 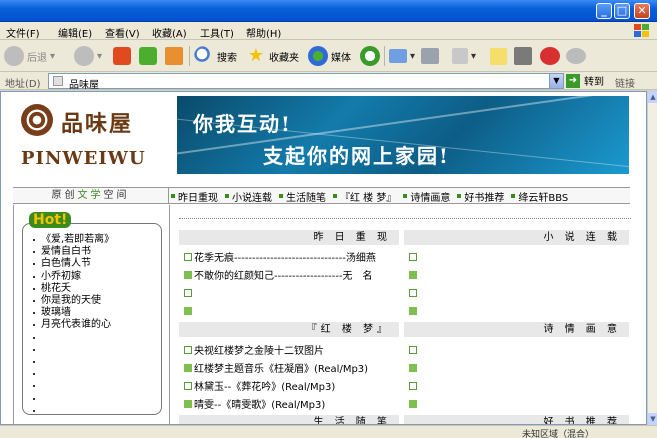 I want to click on links-button: 链接, so click(x=625, y=82).